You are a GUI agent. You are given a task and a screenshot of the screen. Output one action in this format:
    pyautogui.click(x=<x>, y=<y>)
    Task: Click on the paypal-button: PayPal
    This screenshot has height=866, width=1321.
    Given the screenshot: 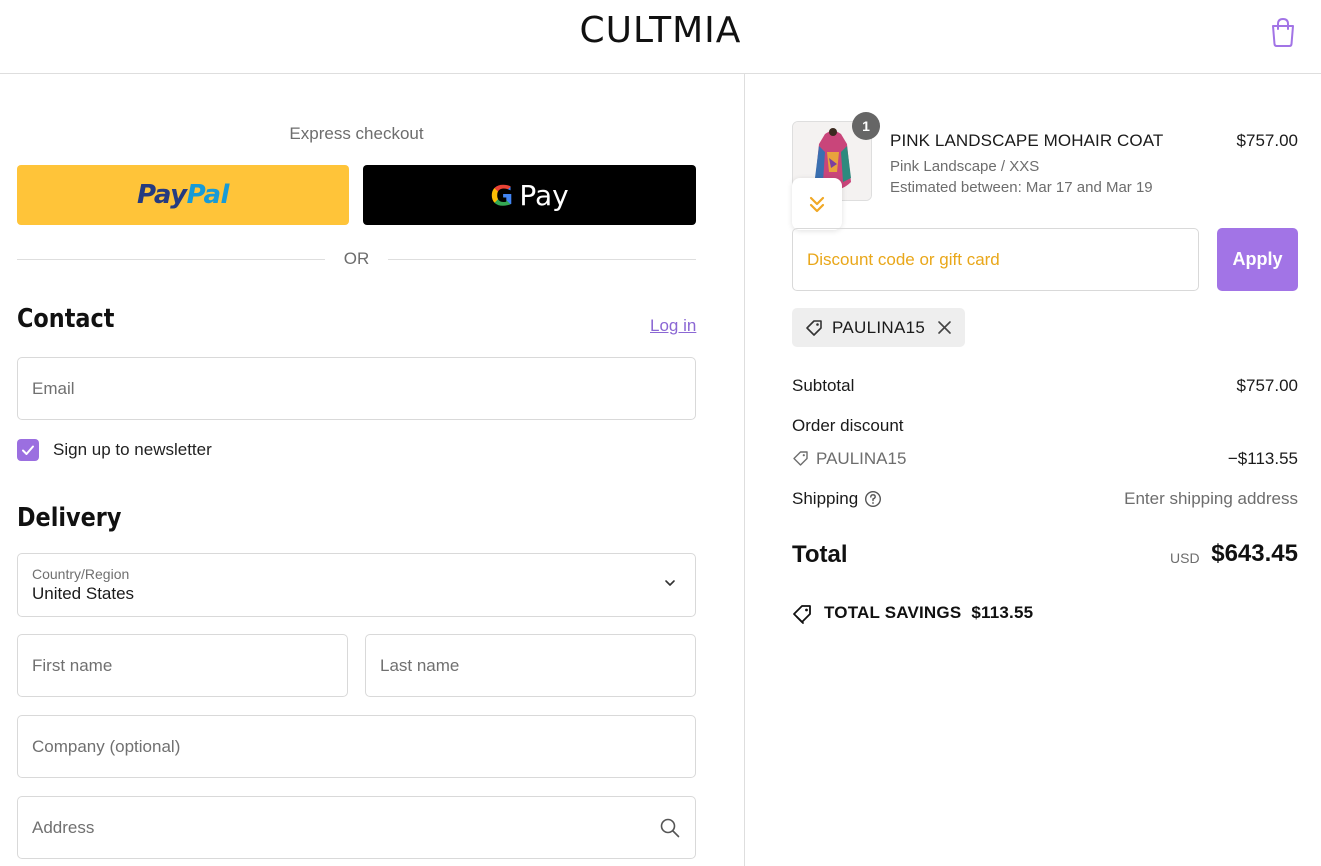 What is the action you would take?
    pyautogui.click(x=183, y=195)
    